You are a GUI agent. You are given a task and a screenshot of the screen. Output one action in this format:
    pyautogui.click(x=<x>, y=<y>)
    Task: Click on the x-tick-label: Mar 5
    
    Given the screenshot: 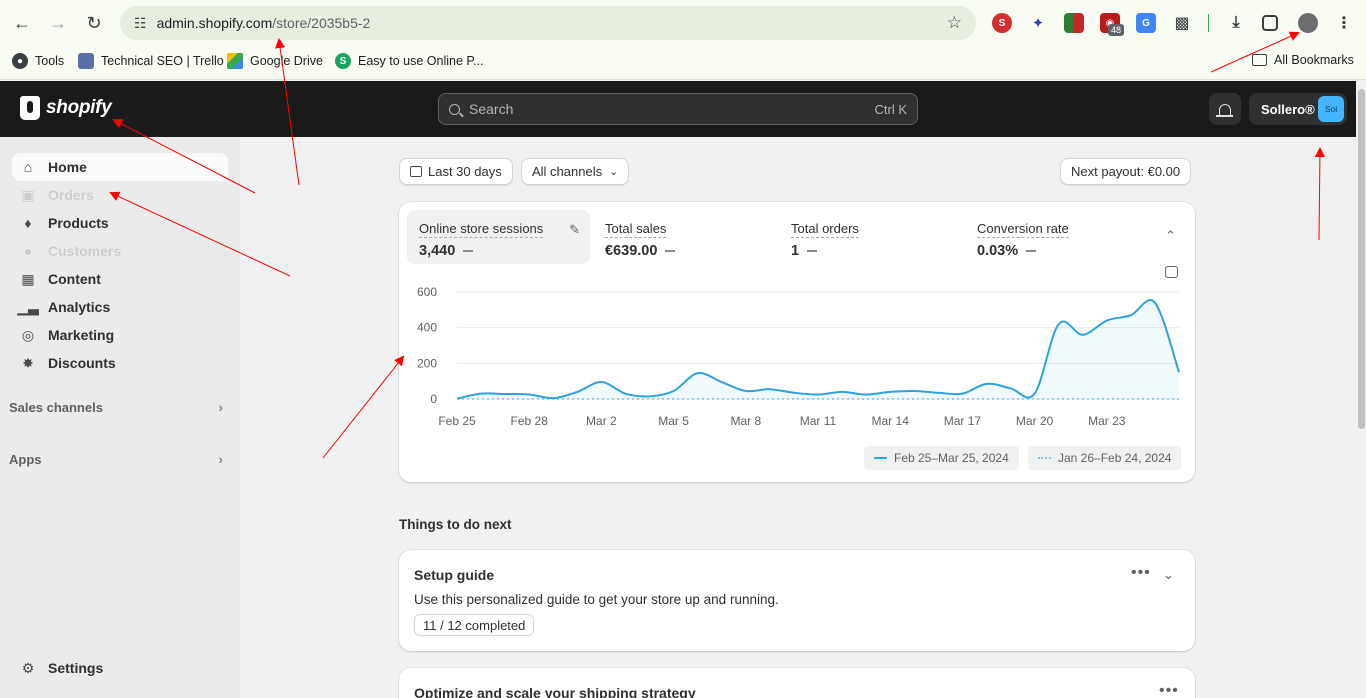 What is the action you would take?
    pyautogui.click(x=673, y=421)
    